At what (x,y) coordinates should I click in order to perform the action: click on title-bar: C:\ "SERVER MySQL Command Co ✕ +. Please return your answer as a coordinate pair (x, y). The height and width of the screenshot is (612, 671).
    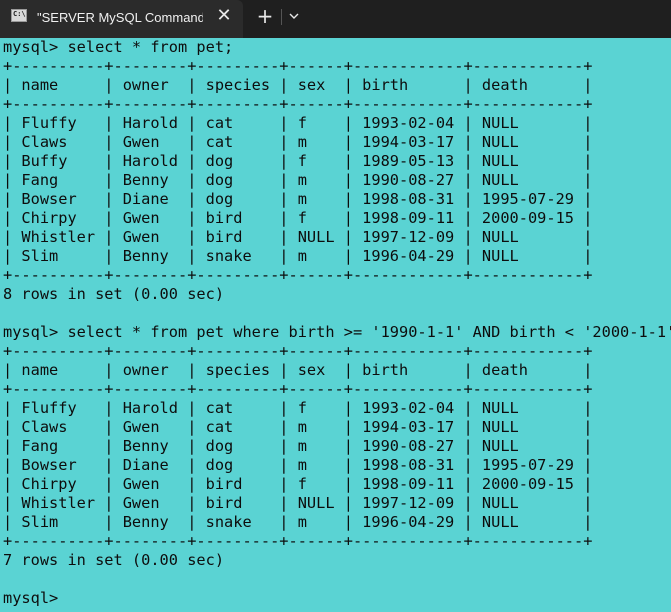
    Looking at the image, I should click on (335, 19).